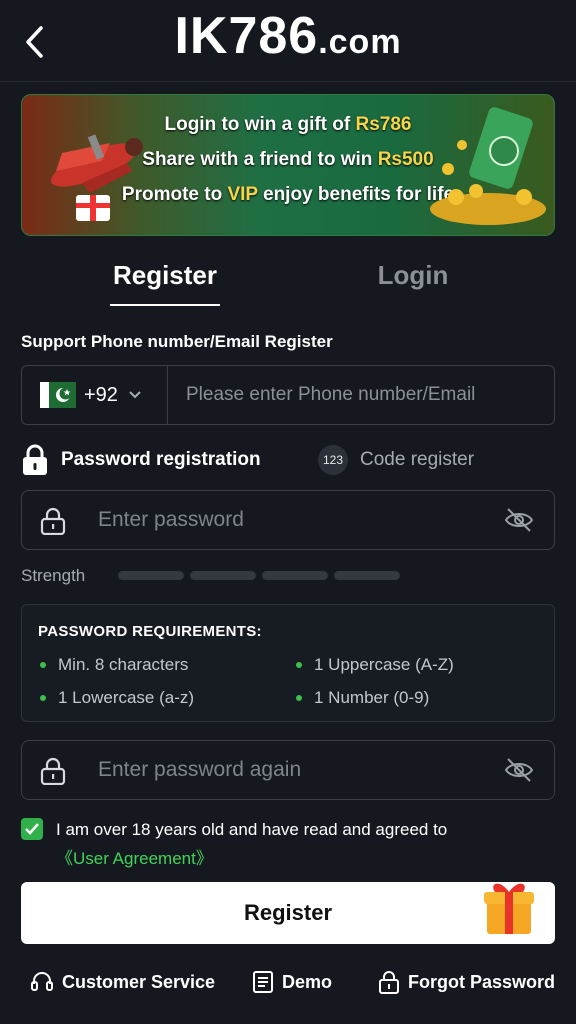 The height and width of the screenshot is (1024, 576). Describe the element at coordinates (101, 394) in the screenshot. I see `country-code: +92` at that location.